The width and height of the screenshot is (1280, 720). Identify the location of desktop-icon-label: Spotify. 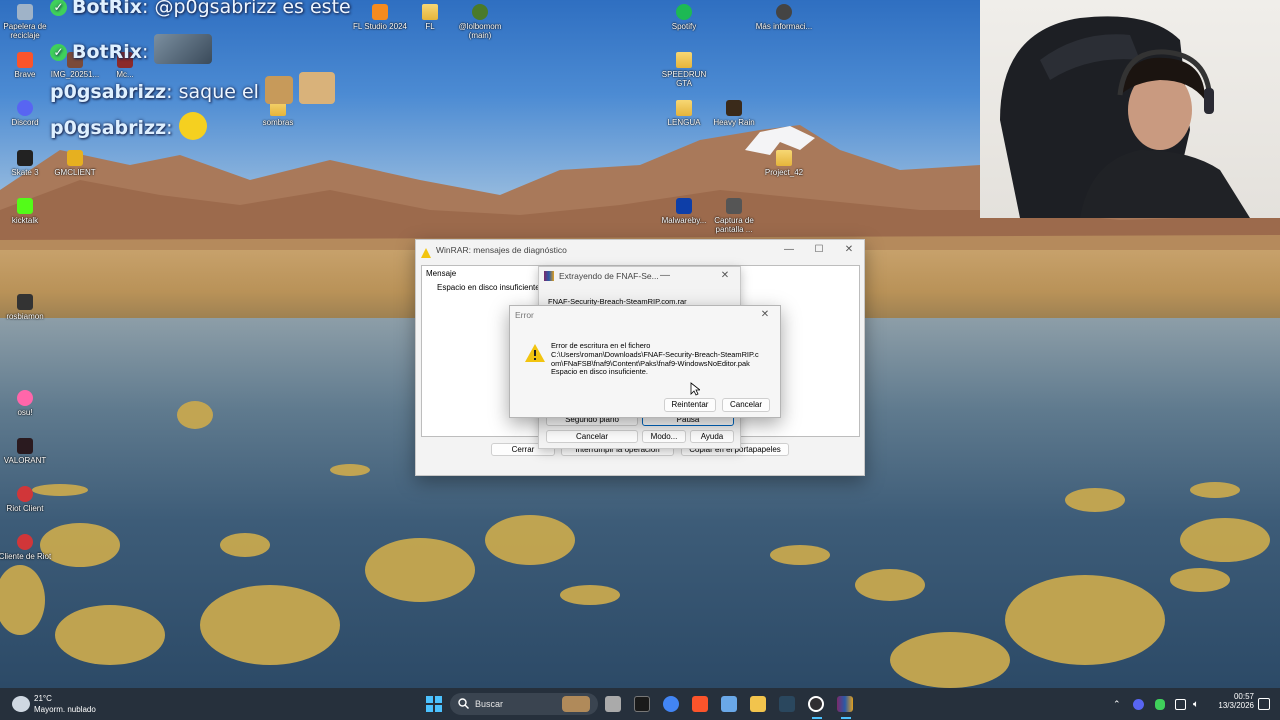
(684, 26).